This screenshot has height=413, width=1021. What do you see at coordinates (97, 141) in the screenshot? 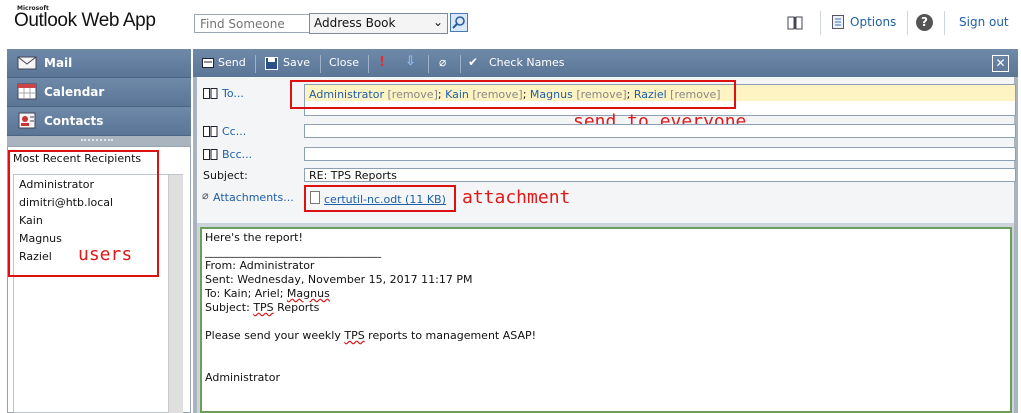
I see `resize-grip` at bounding box center [97, 141].